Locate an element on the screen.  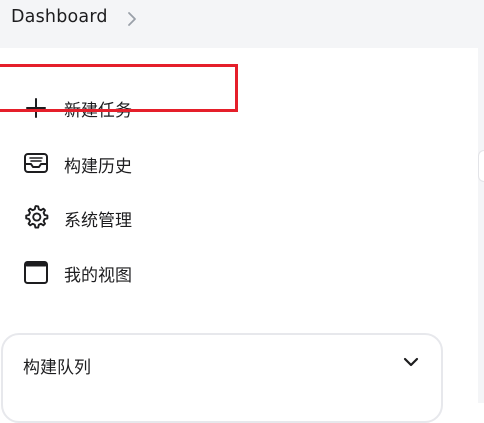
sidebar-item-label: 构建历史 is located at coordinates (98, 167).